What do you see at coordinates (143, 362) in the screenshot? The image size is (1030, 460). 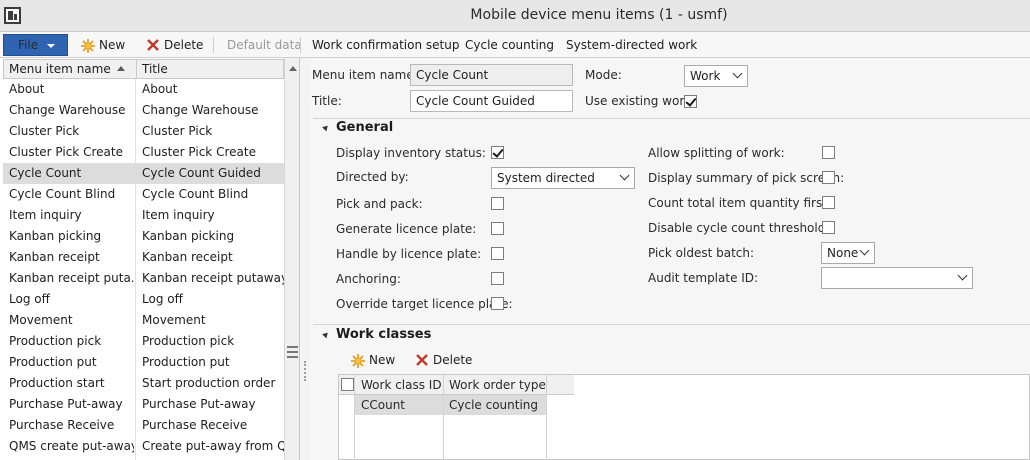 I see `list-item: Production put Production put` at bounding box center [143, 362].